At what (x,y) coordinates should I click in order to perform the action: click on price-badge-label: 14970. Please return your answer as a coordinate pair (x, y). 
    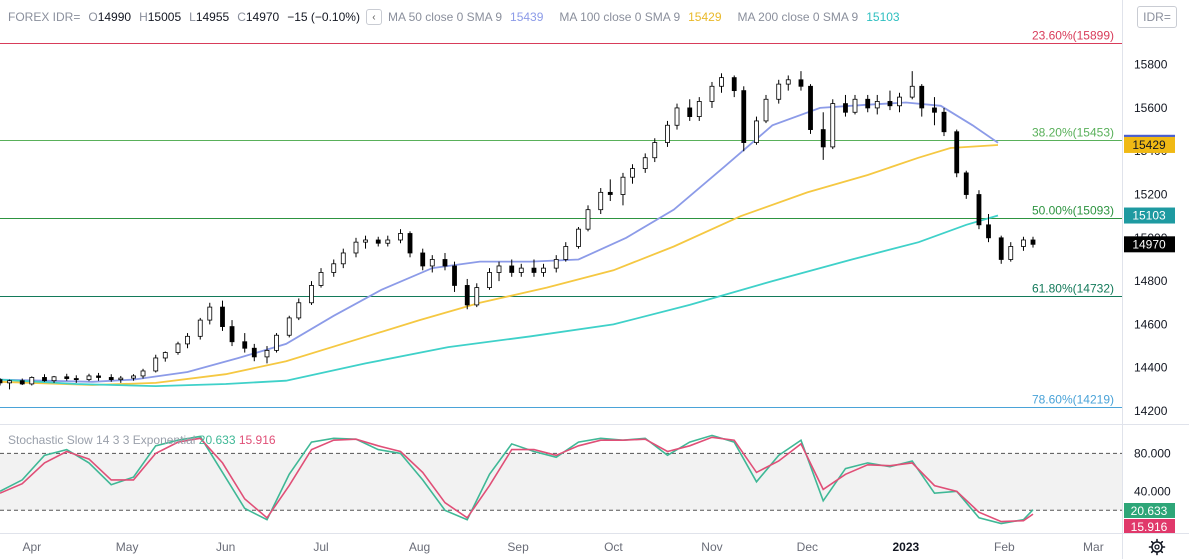
    Looking at the image, I should click on (1149, 244).